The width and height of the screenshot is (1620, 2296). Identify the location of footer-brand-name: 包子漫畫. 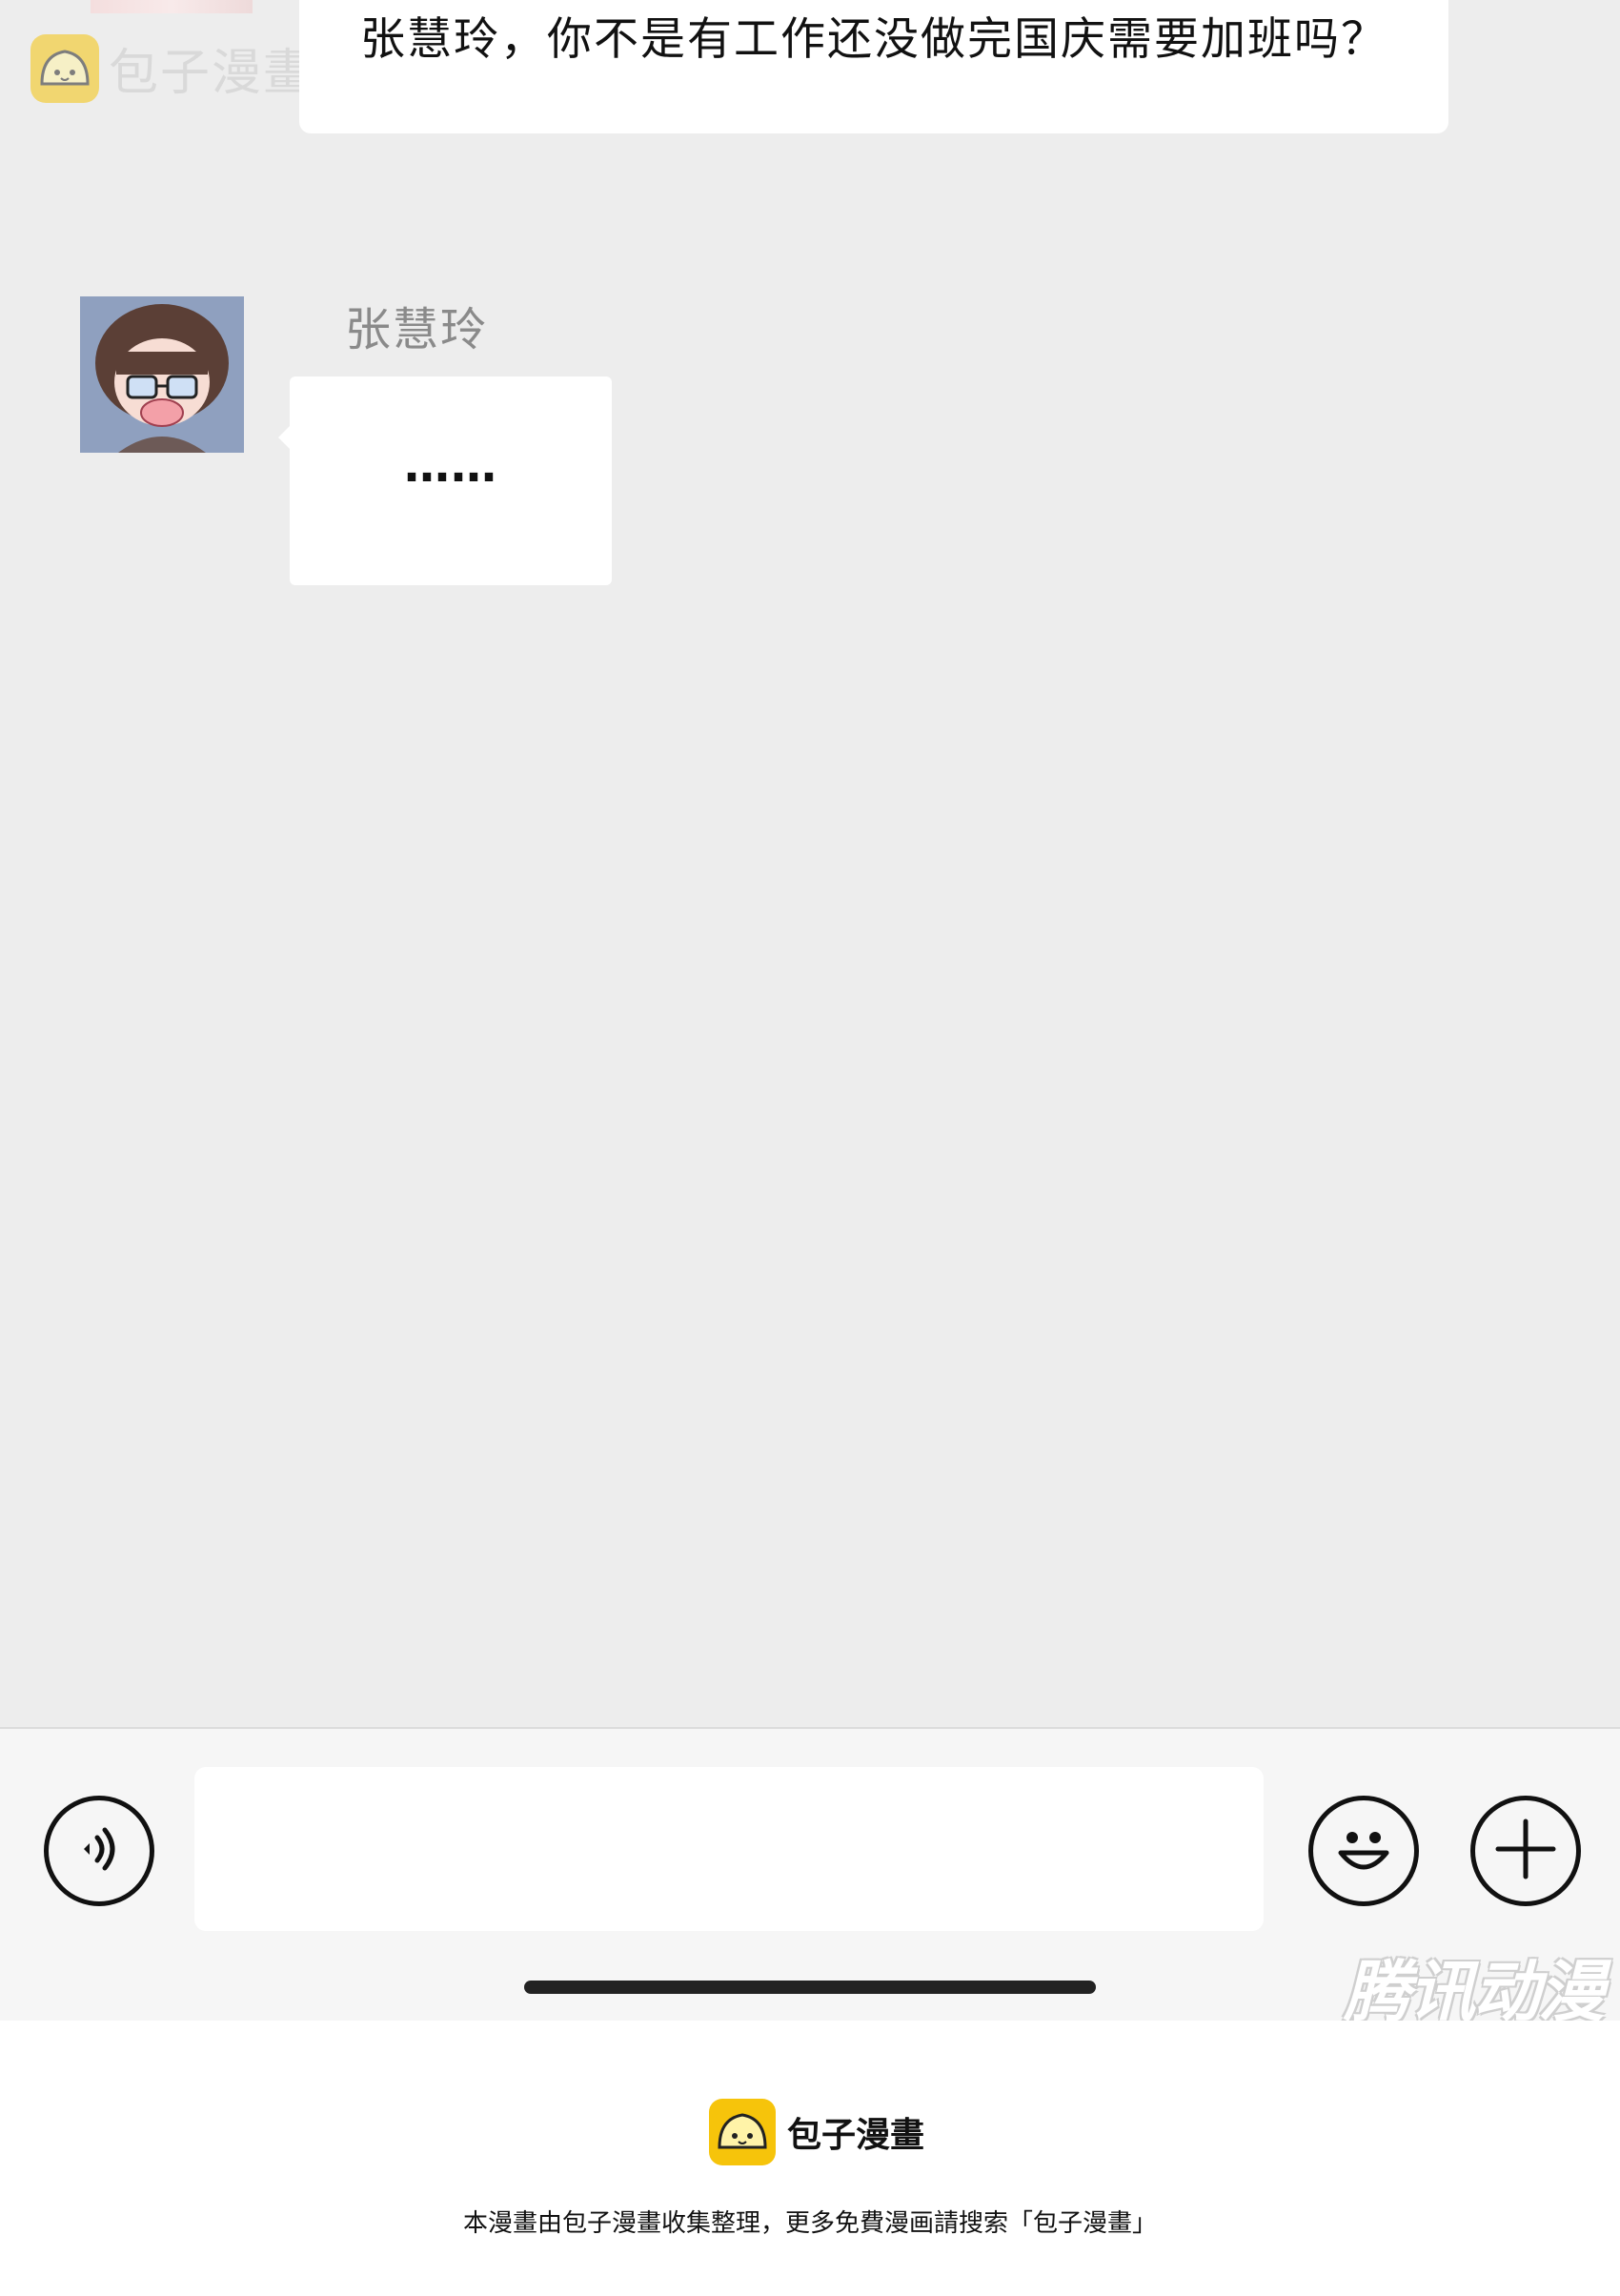
(856, 2135).